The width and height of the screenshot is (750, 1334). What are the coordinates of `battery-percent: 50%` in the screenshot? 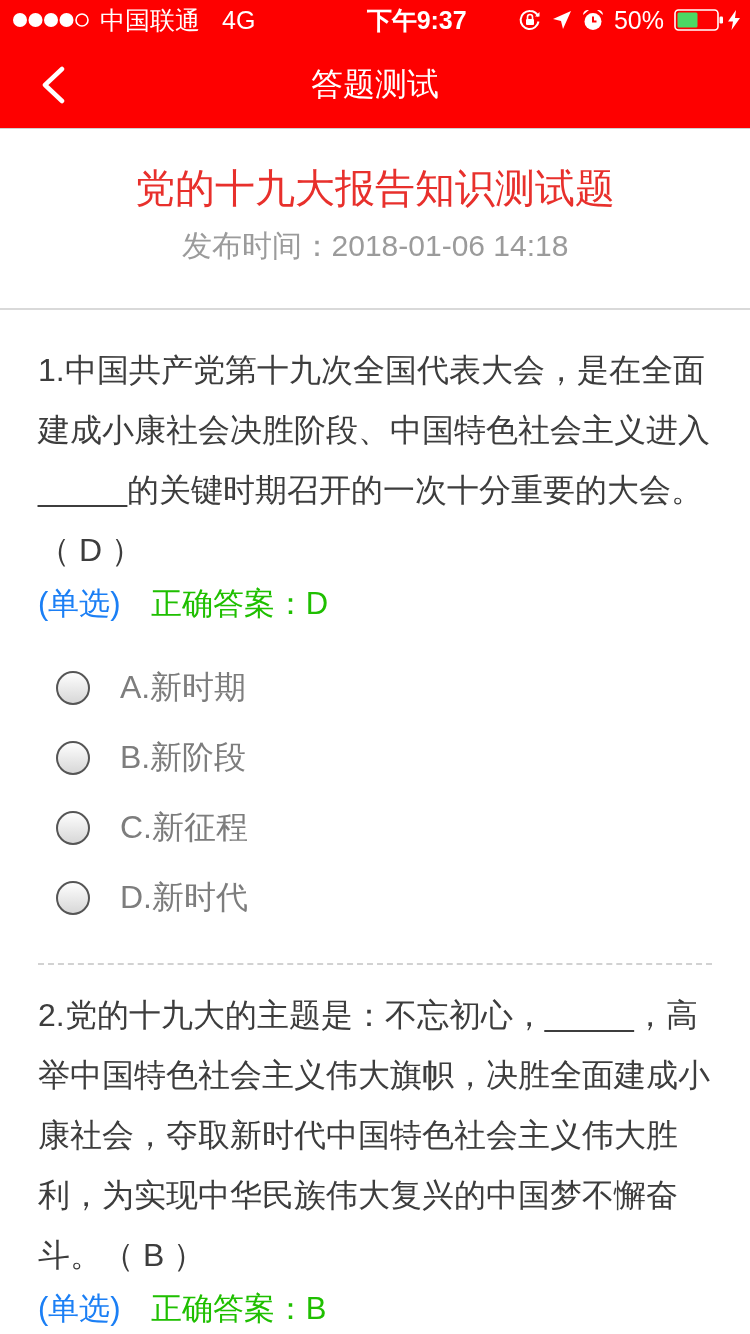 It's located at (638, 20).